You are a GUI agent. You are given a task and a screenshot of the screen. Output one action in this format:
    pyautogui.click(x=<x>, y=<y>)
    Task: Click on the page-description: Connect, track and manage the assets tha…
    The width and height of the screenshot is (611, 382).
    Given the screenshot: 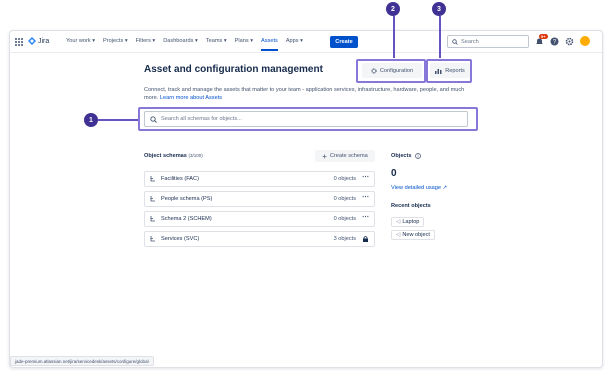 What is the action you would take?
    pyautogui.click(x=309, y=94)
    